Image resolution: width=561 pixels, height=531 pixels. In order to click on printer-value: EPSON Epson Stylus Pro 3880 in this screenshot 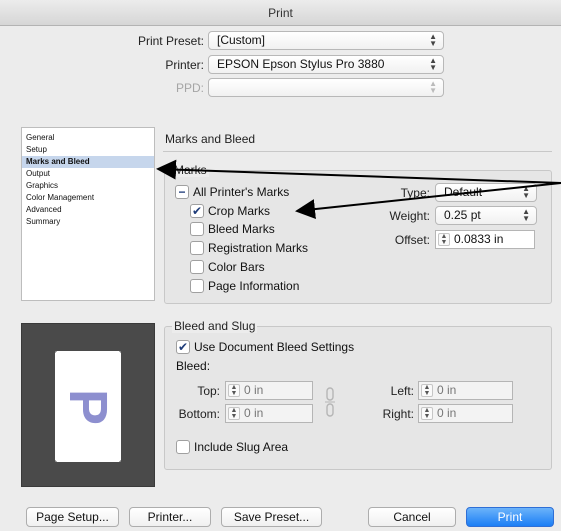, I will do `click(301, 64)`.